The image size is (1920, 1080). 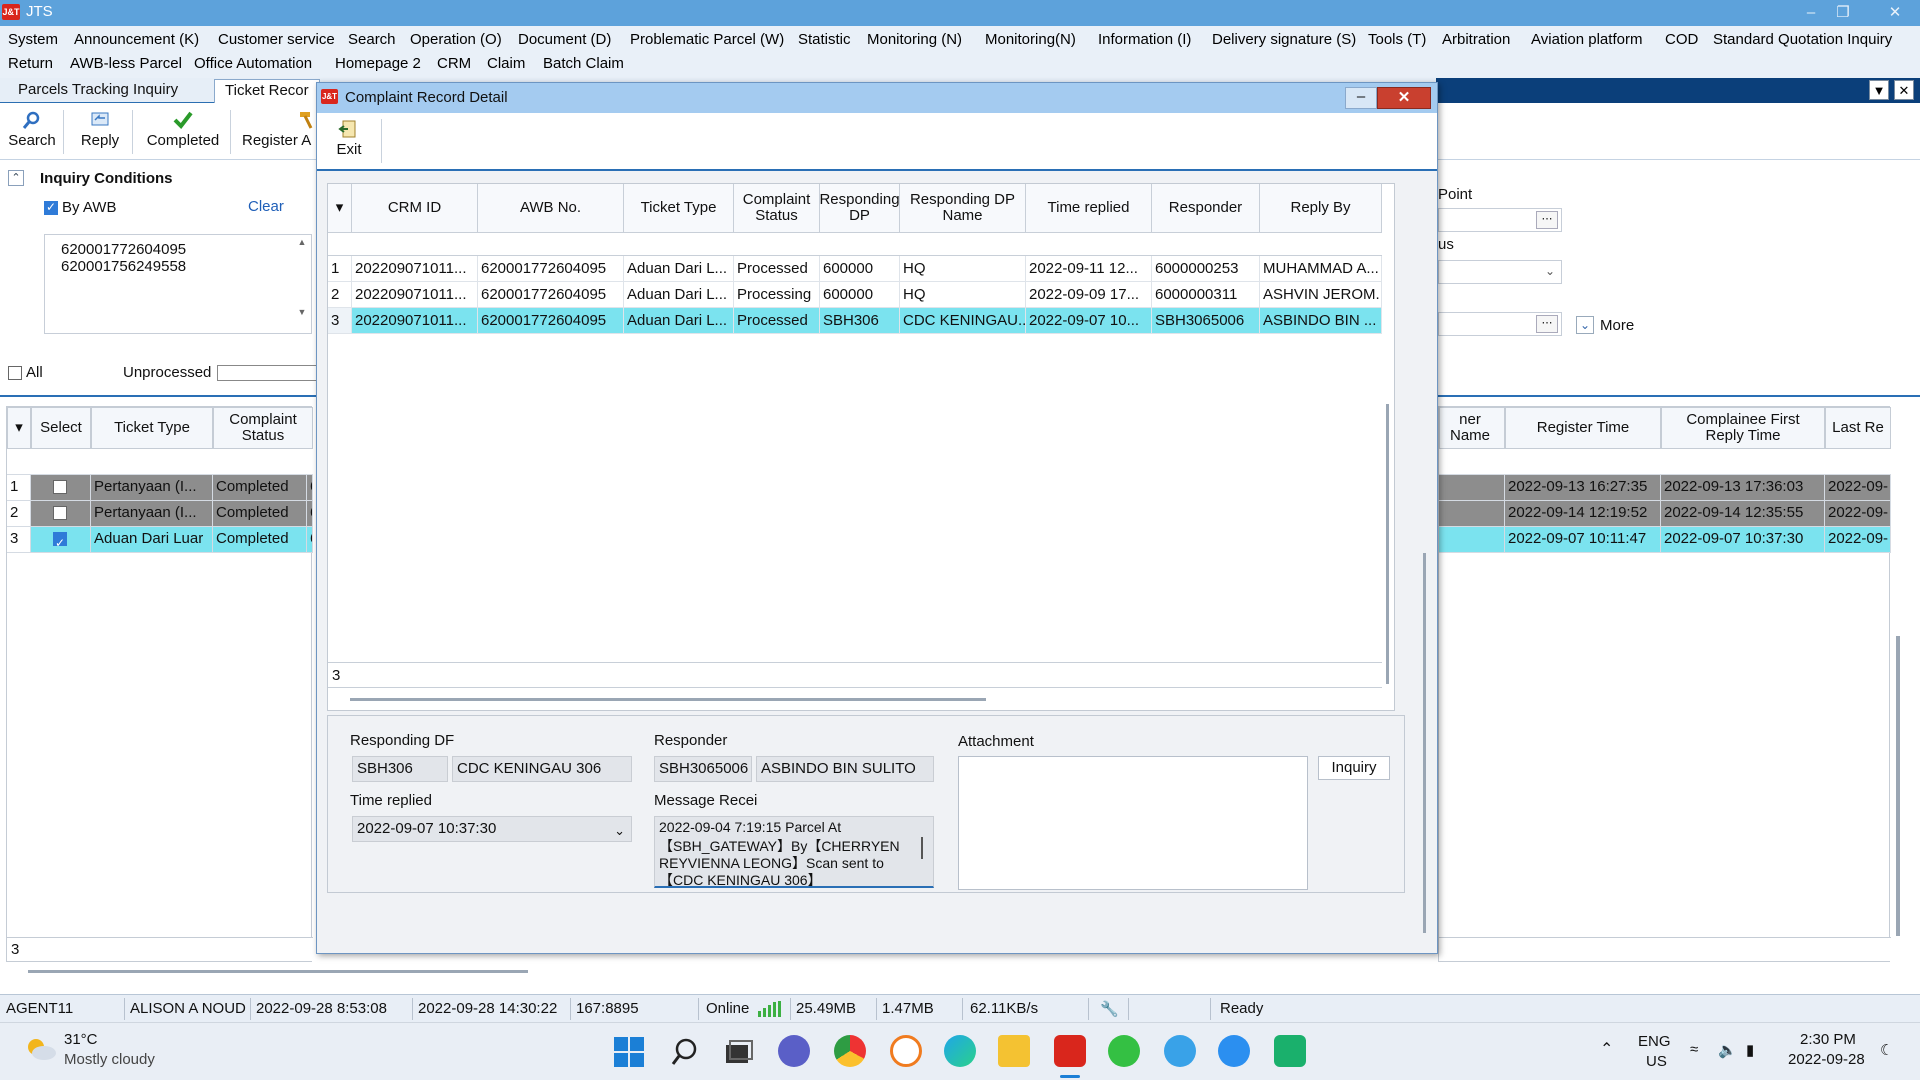 I want to click on completed-button: Completed, so click(x=183, y=132).